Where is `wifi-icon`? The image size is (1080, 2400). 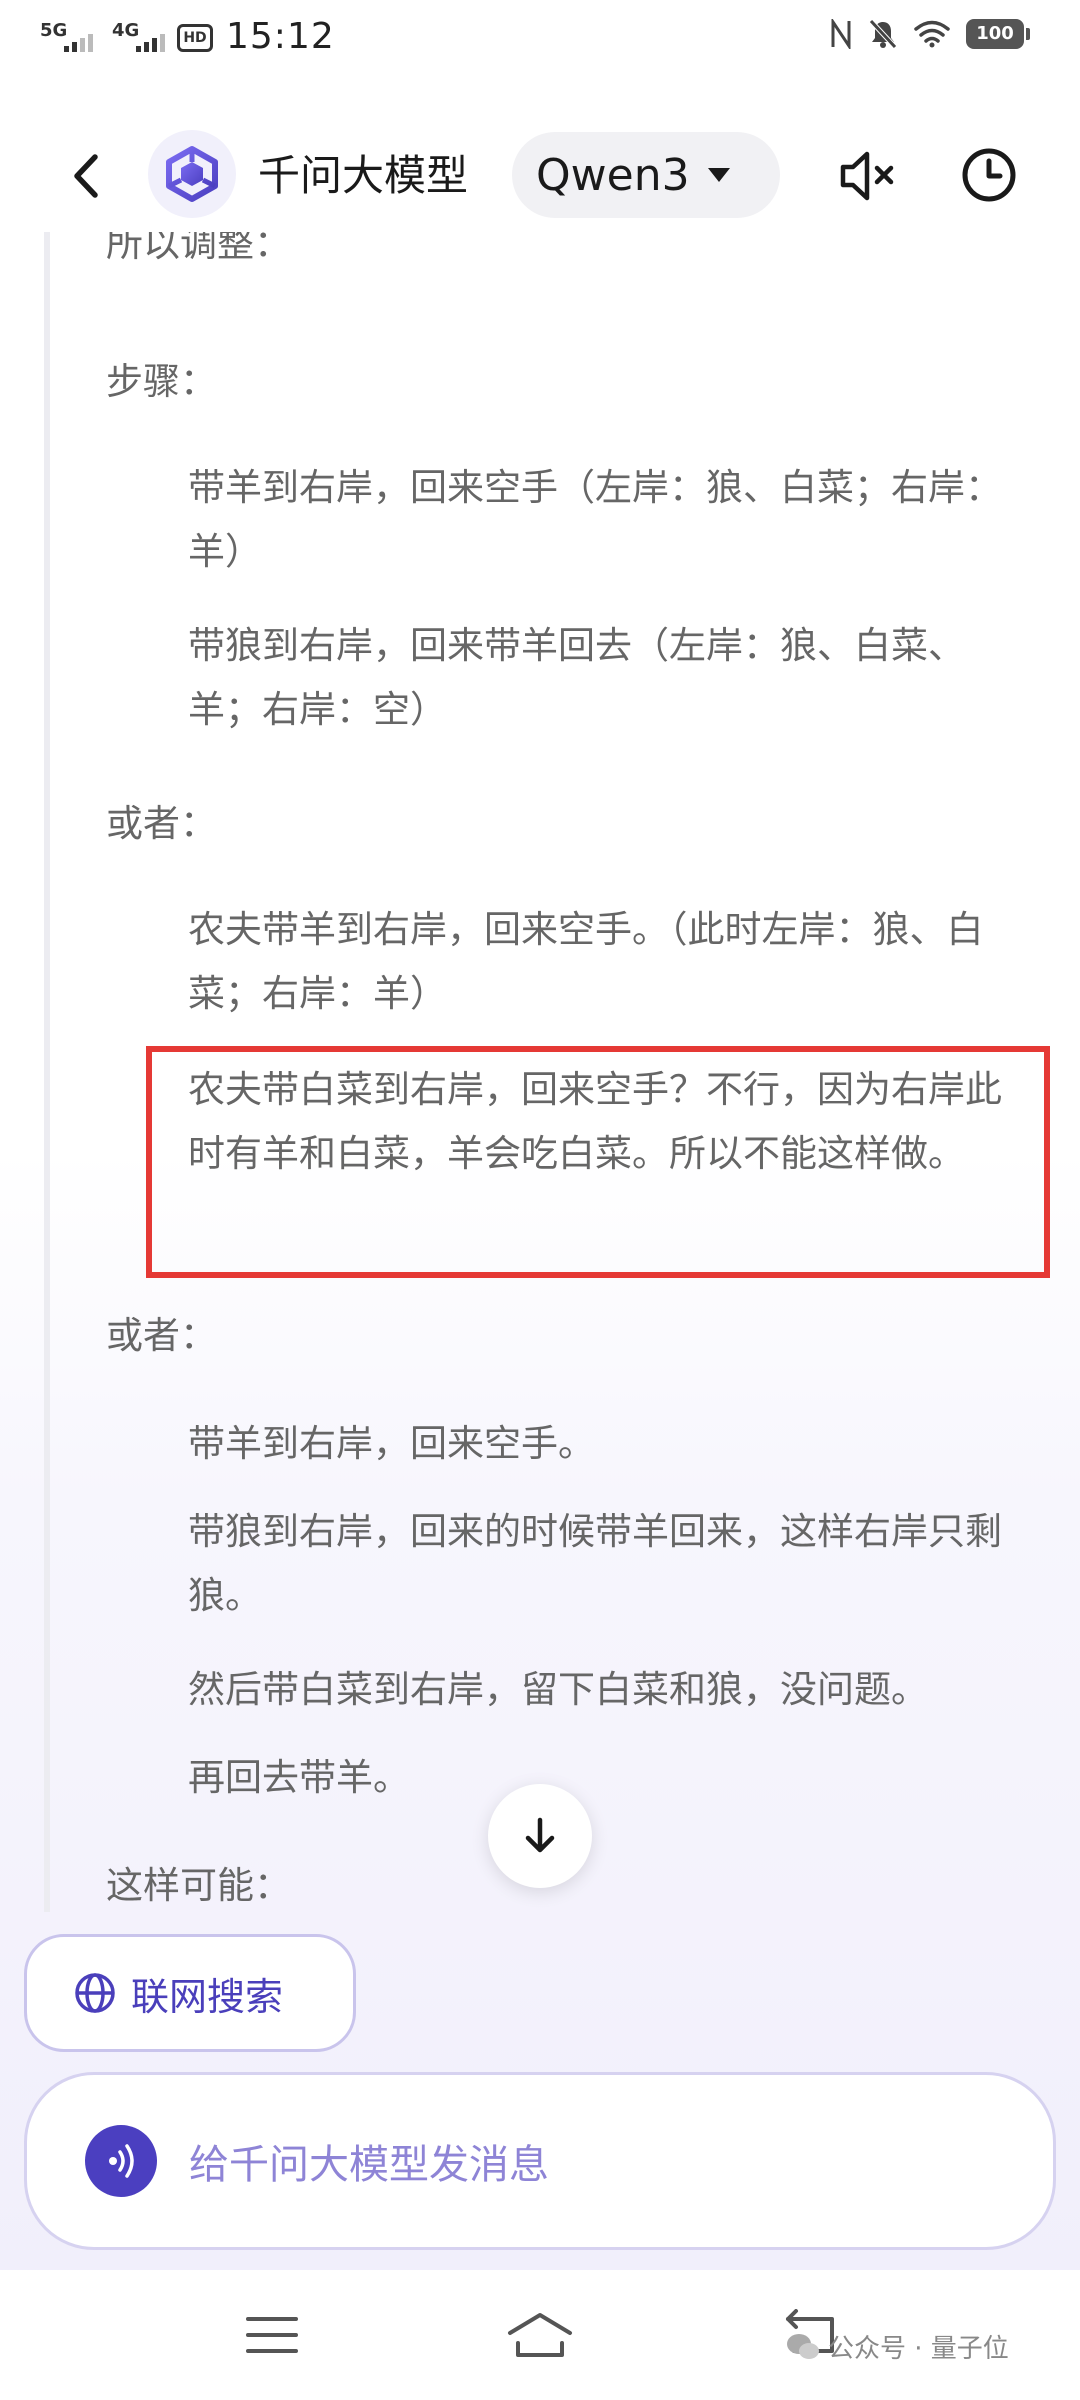
wifi-icon is located at coordinates (932, 34).